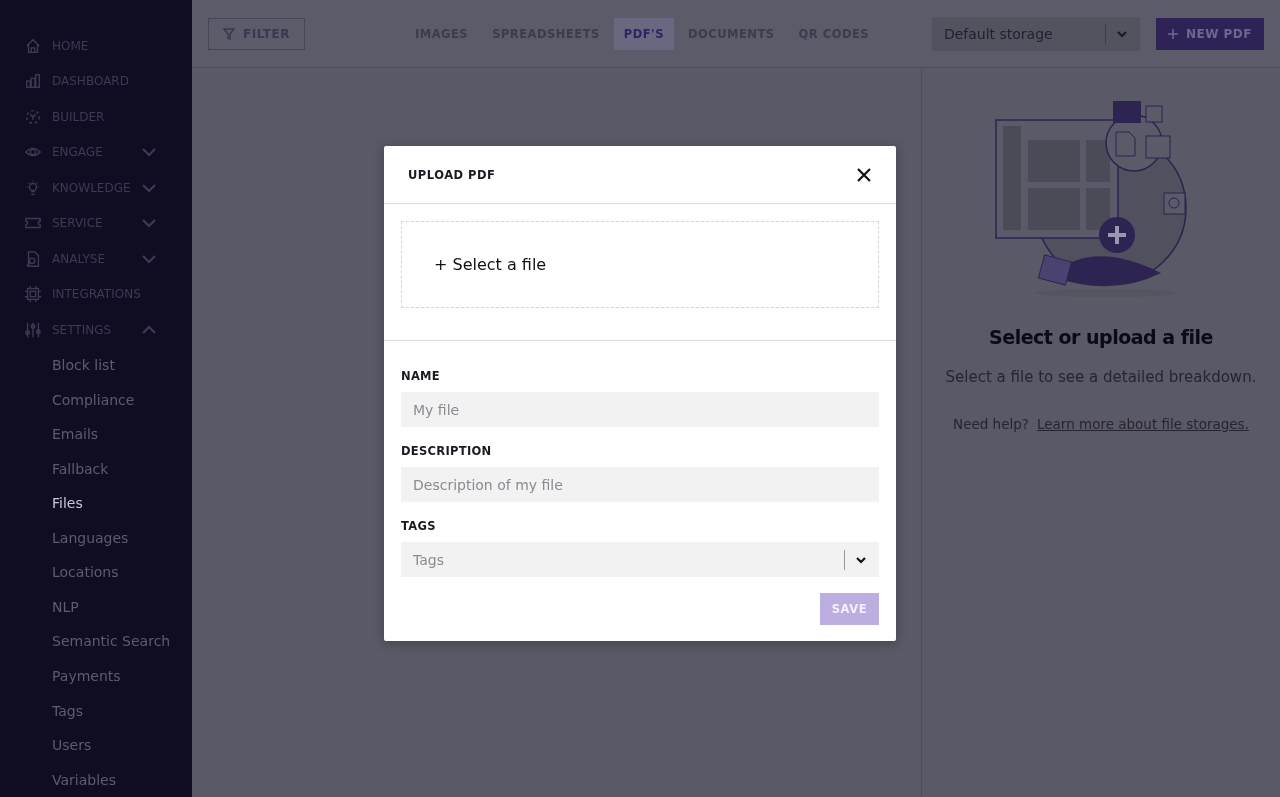 The width and height of the screenshot is (1280, 797). What do you see at coordinates (452, 174) in the screenshot?
I see `dialog-title: UPLOAD PDF` at bounding box center [452, 174].